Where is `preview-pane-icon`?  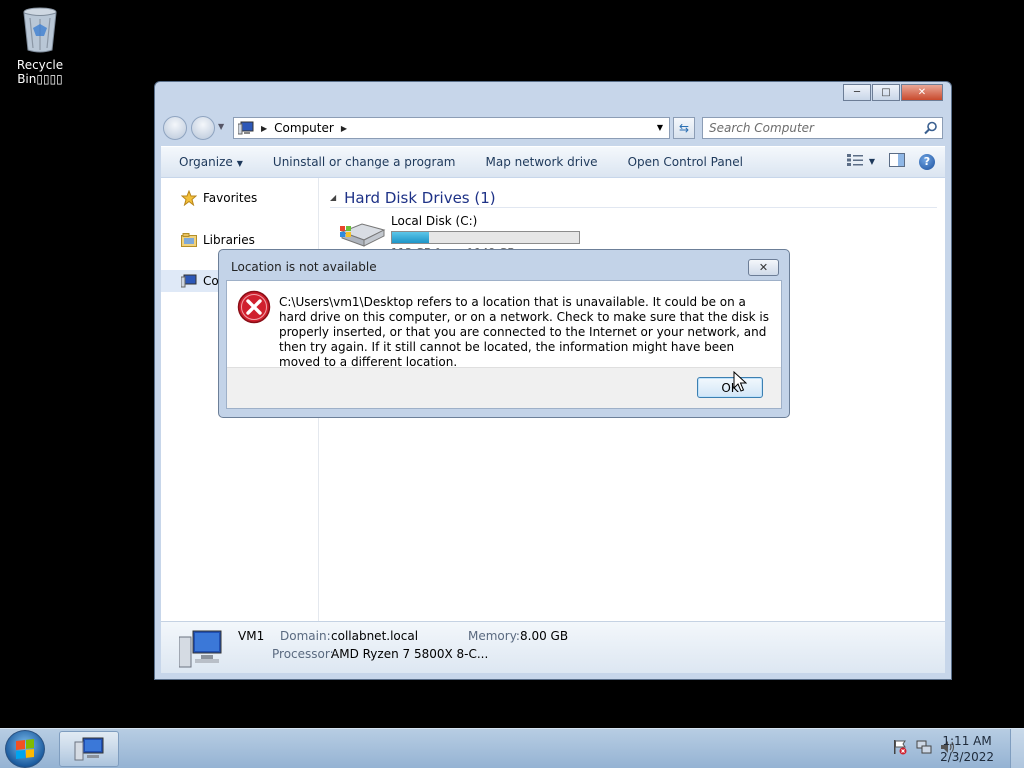 preview-pane-icon is located at coordinates (897, 160).